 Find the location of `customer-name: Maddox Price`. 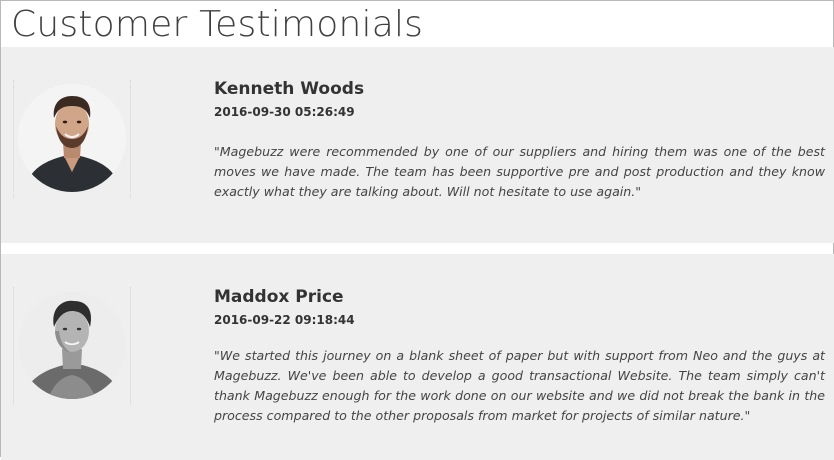

customer-name: Maddox Price is located at coordinates (279, 297).